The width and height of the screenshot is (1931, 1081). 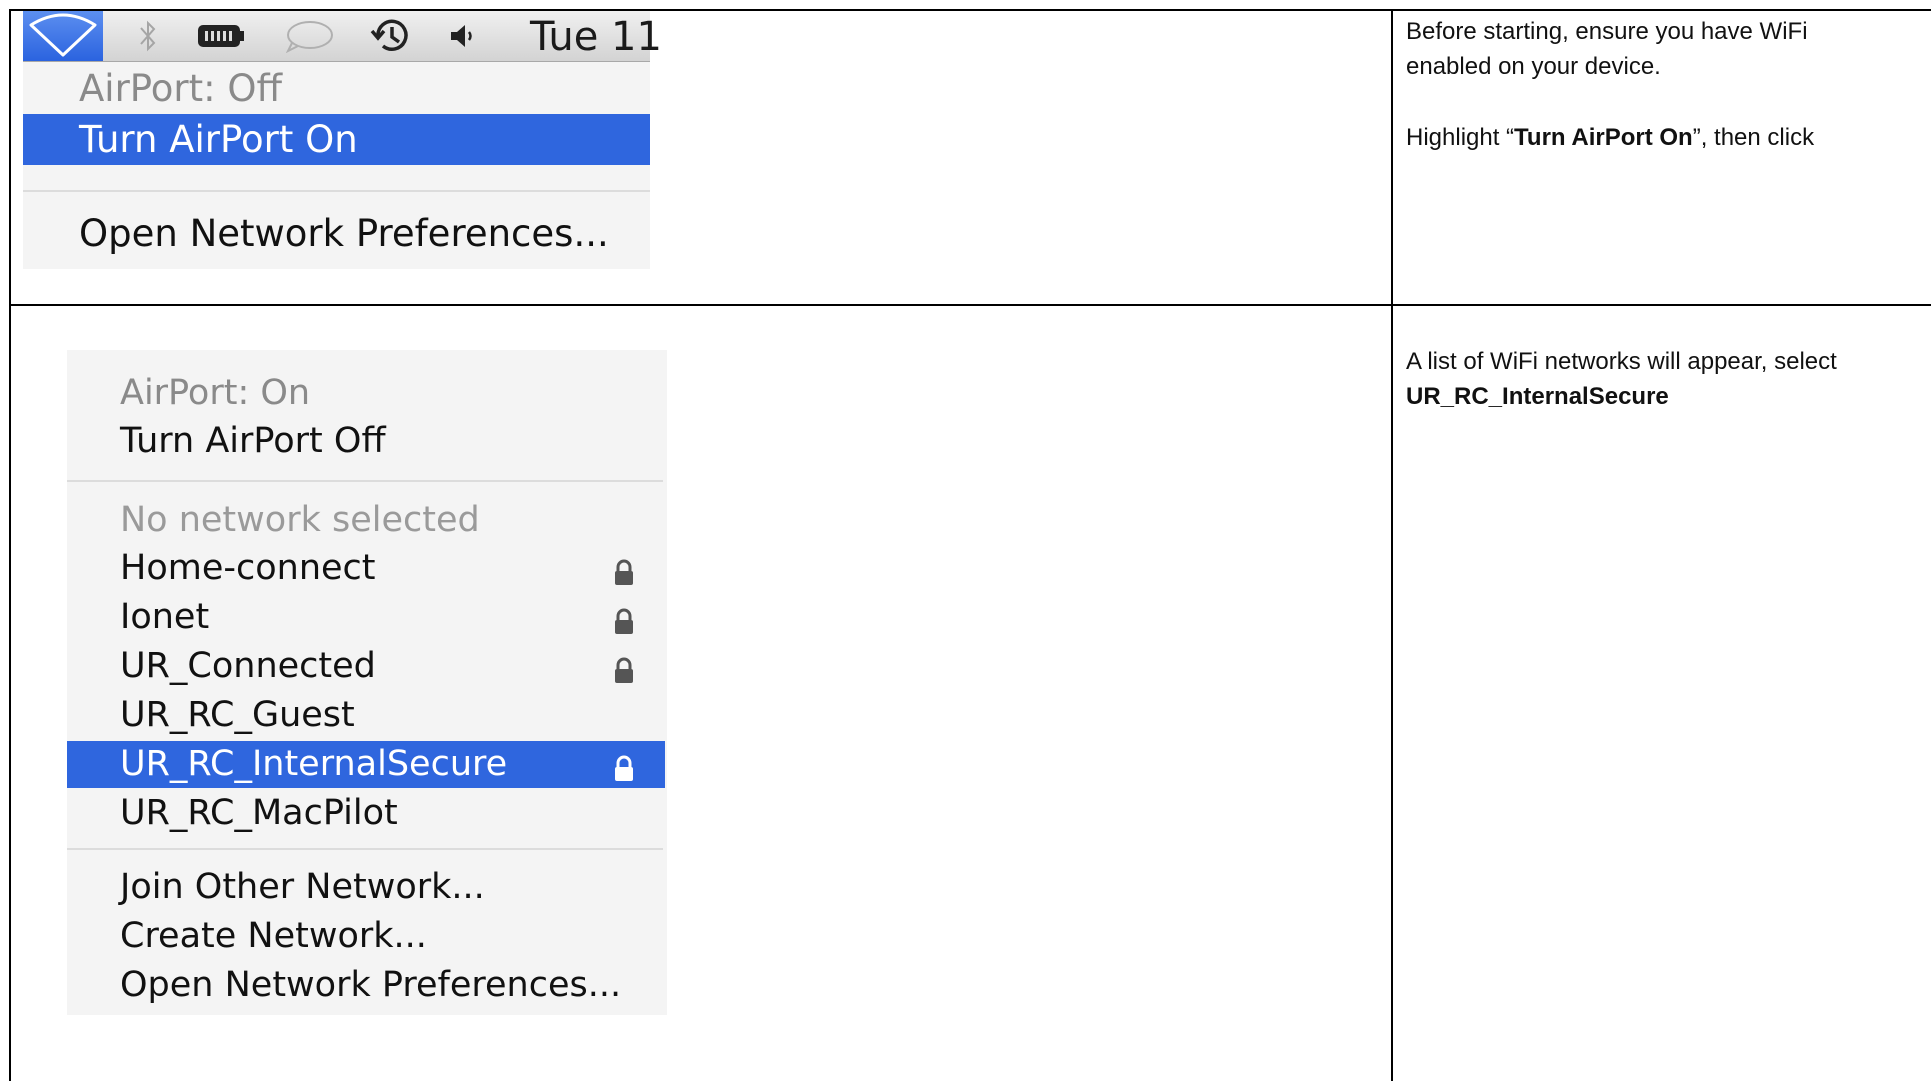 What do you see at coordinates (309, 36) in the screenshot?
I see `chat-icon` at bounding box center [309, 36].